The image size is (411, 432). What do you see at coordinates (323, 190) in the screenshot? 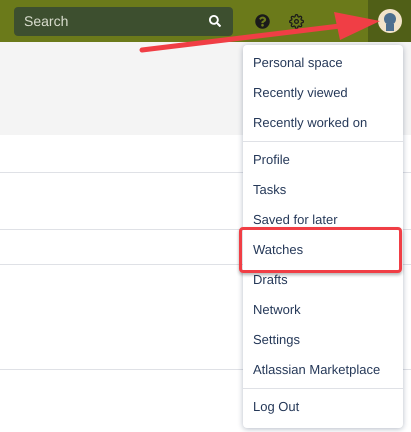
I see `menu-item: Tasks` at bounding box center [323, 190].